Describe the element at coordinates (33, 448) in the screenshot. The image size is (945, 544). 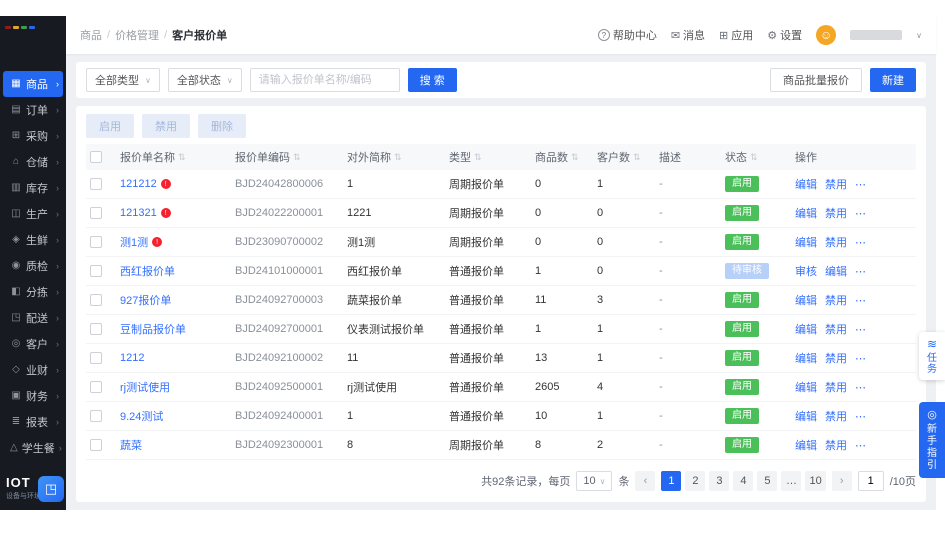
I see `sidebar-item-studentmeal: △ 学生餐 ›` at that location.